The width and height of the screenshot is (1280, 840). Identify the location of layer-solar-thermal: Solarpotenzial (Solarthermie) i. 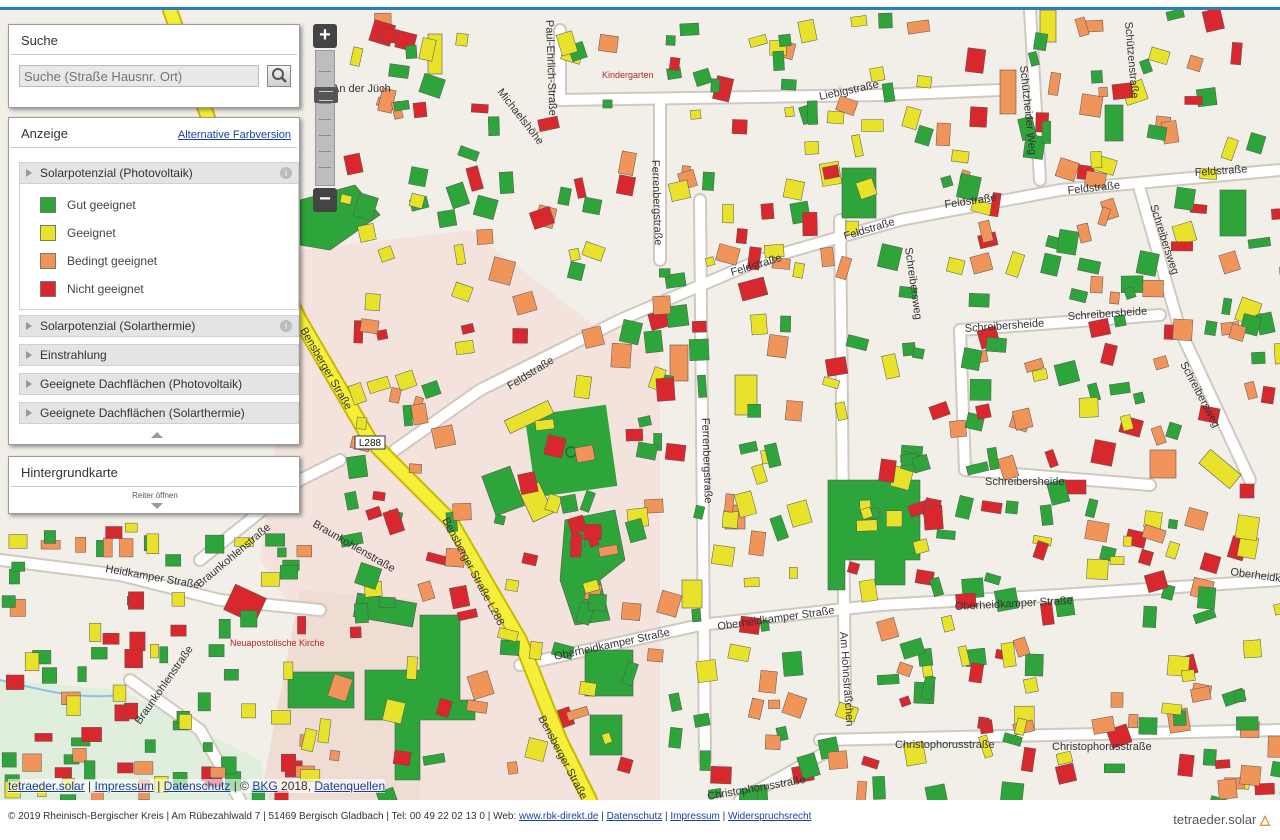
(159, 326).